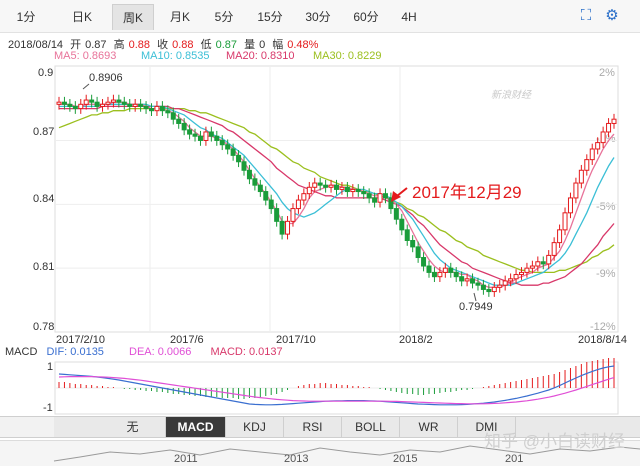  What do you see at coordinates (196, 427) in the screenshot?
I see `indicator-tab-macd: MACD` at bounding box center [196, 427].